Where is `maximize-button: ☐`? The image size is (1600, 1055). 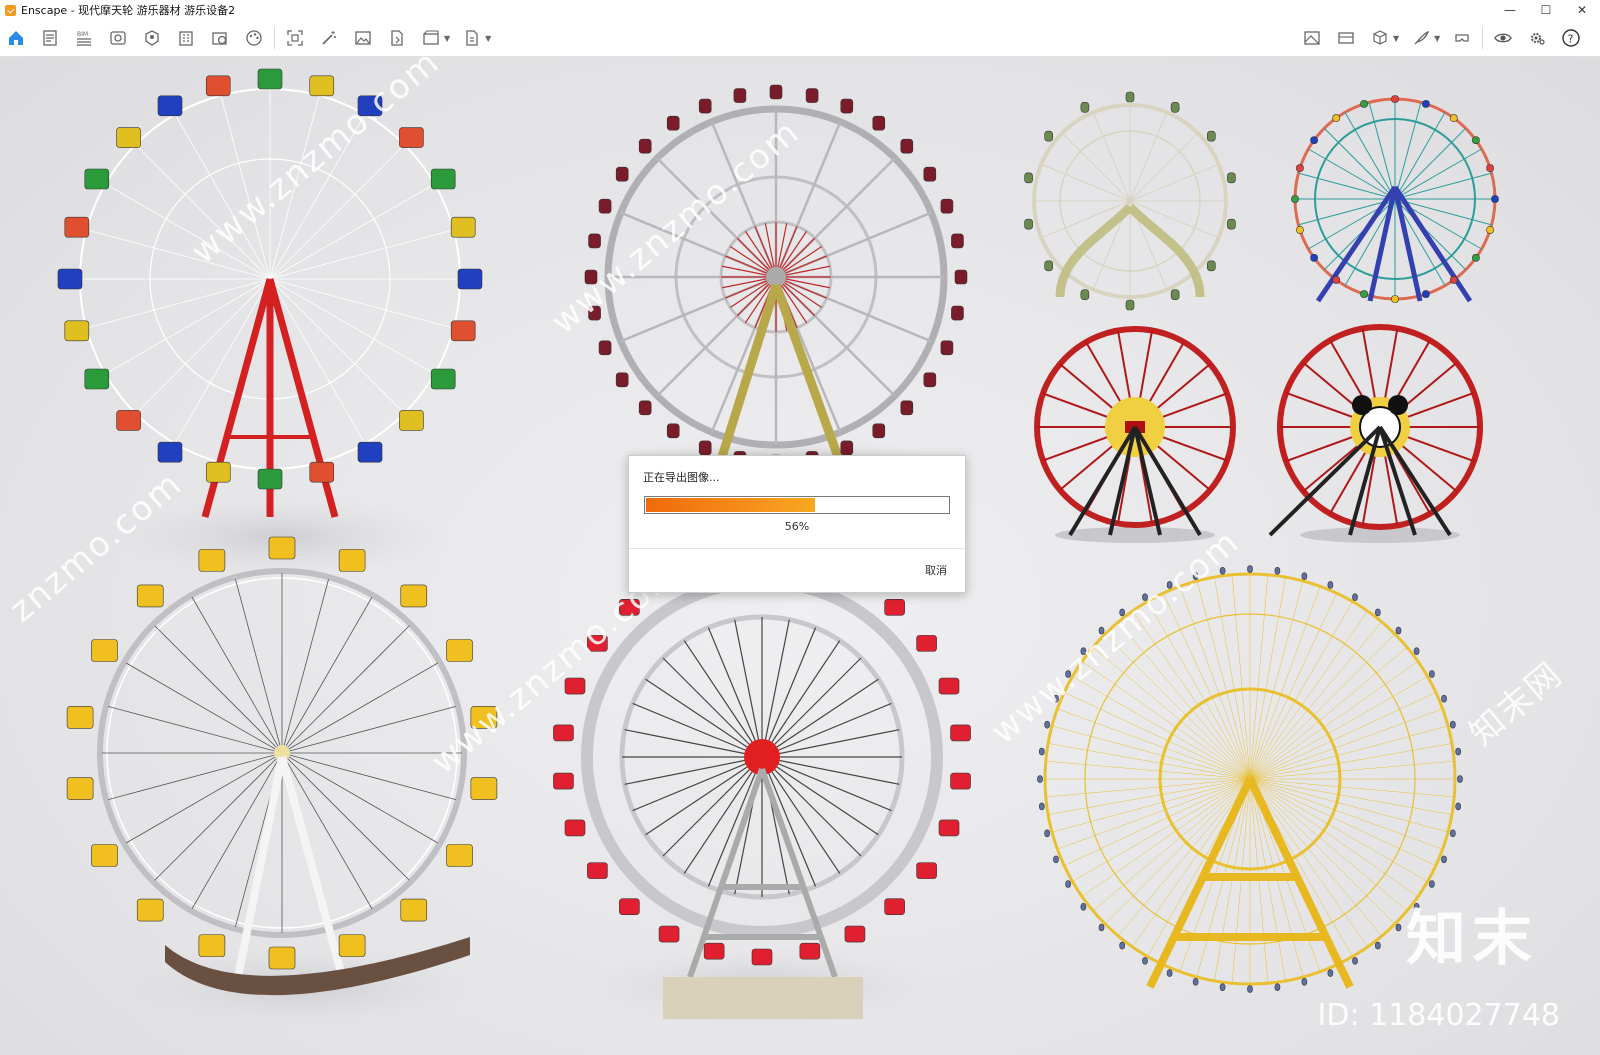
maximize-button: ☐ is located at coordinates (1546, 10).